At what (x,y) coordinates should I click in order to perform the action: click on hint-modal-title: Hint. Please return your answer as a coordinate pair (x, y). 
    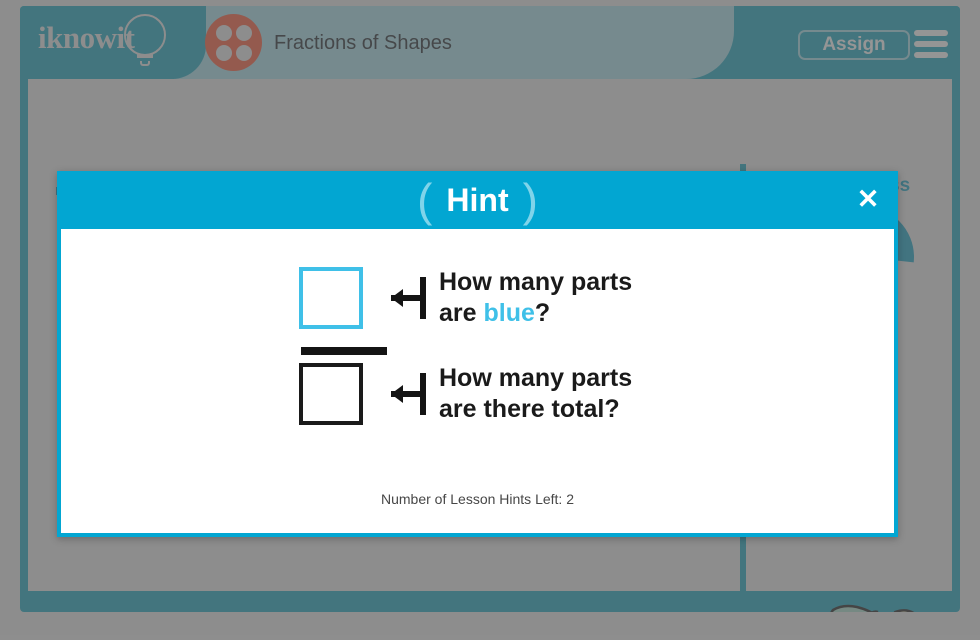
    Looking at the image, I should click on (477, 199).